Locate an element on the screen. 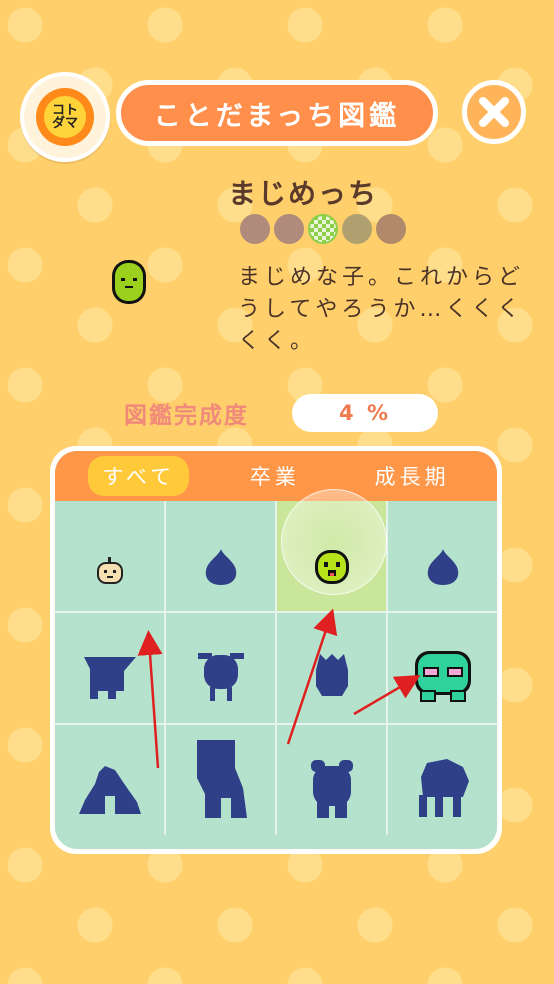 This screenshot has width=554, height=984. walker-silhouette-icon is located at coordinates (443, 788).